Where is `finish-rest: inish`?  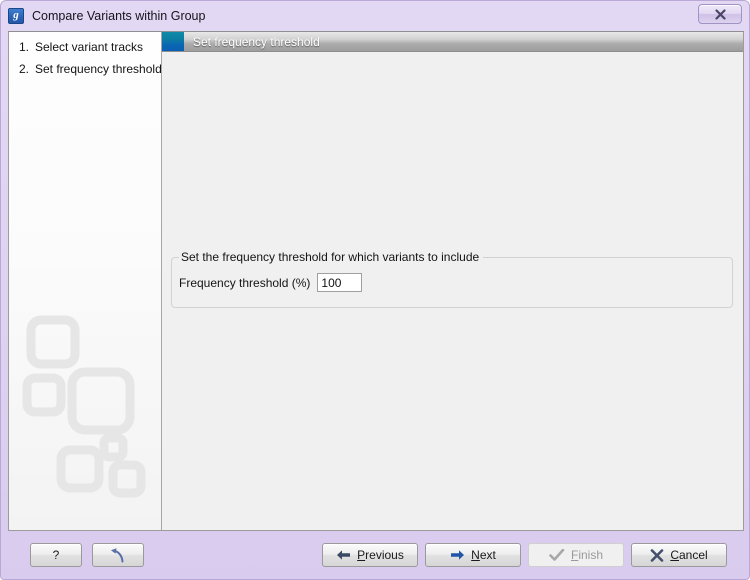
finish-rest: inish is located at coordinates (591, 555).